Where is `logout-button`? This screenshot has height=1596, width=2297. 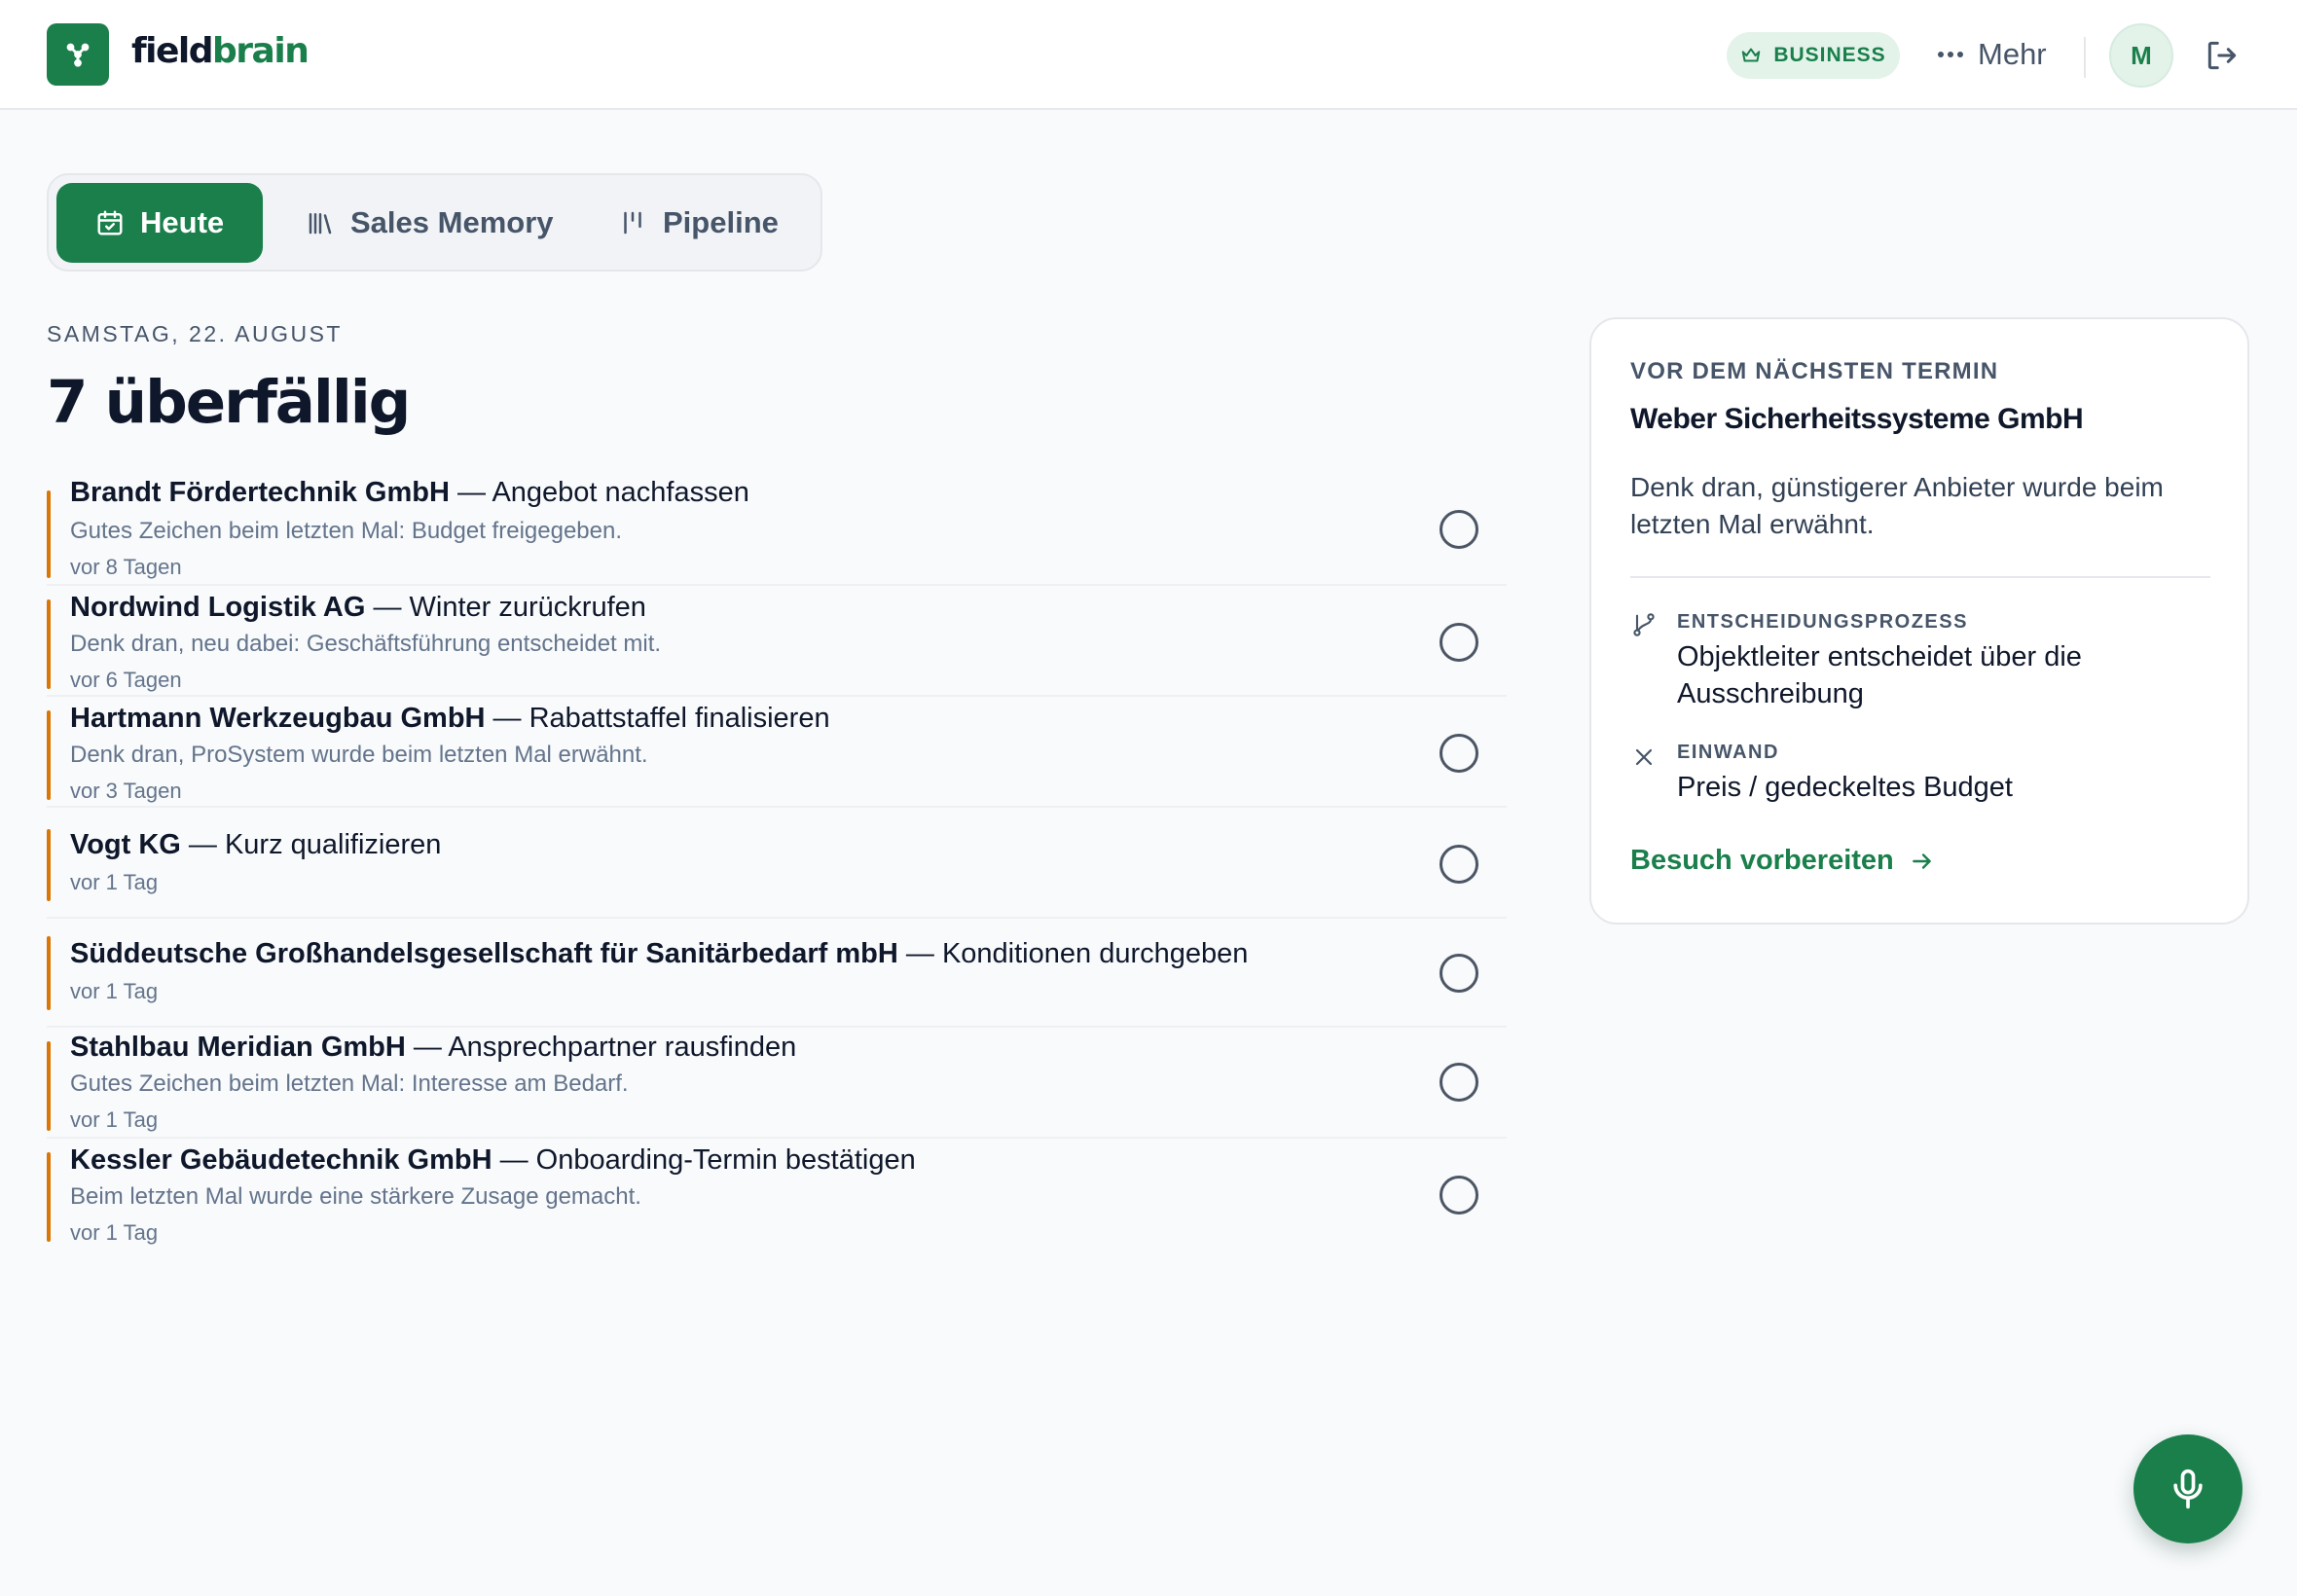
logout-button is located at coordinates (2222, 55).